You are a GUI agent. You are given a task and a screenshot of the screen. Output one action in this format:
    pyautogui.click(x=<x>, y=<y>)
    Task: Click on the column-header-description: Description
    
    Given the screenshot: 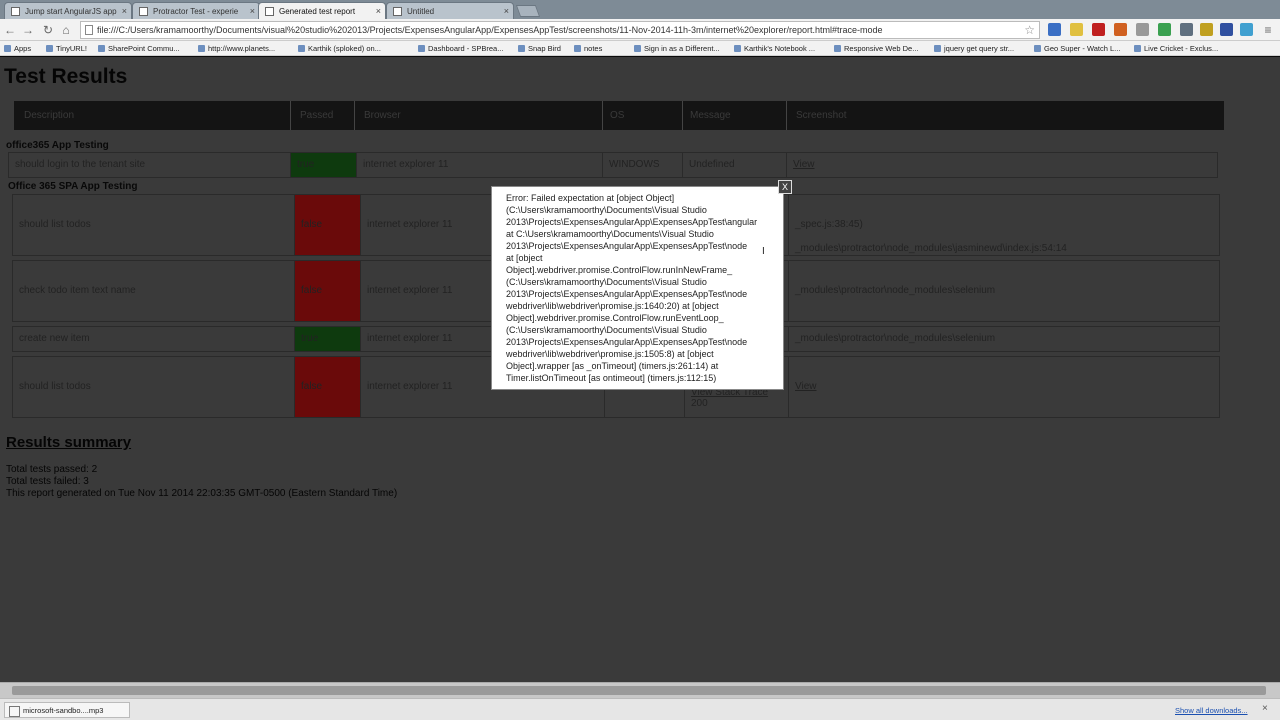 What is the action you would take?
    pyautogui.click(x=49, y=115)
    